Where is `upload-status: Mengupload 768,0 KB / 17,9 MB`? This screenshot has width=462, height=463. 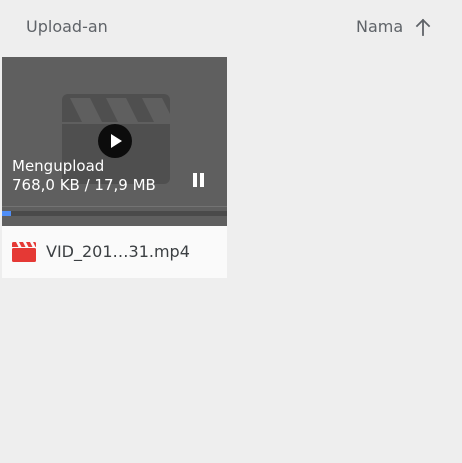 upload-status: Mengupload 768,0 KB / 17,9 MB is located at coordinates (84, 176).